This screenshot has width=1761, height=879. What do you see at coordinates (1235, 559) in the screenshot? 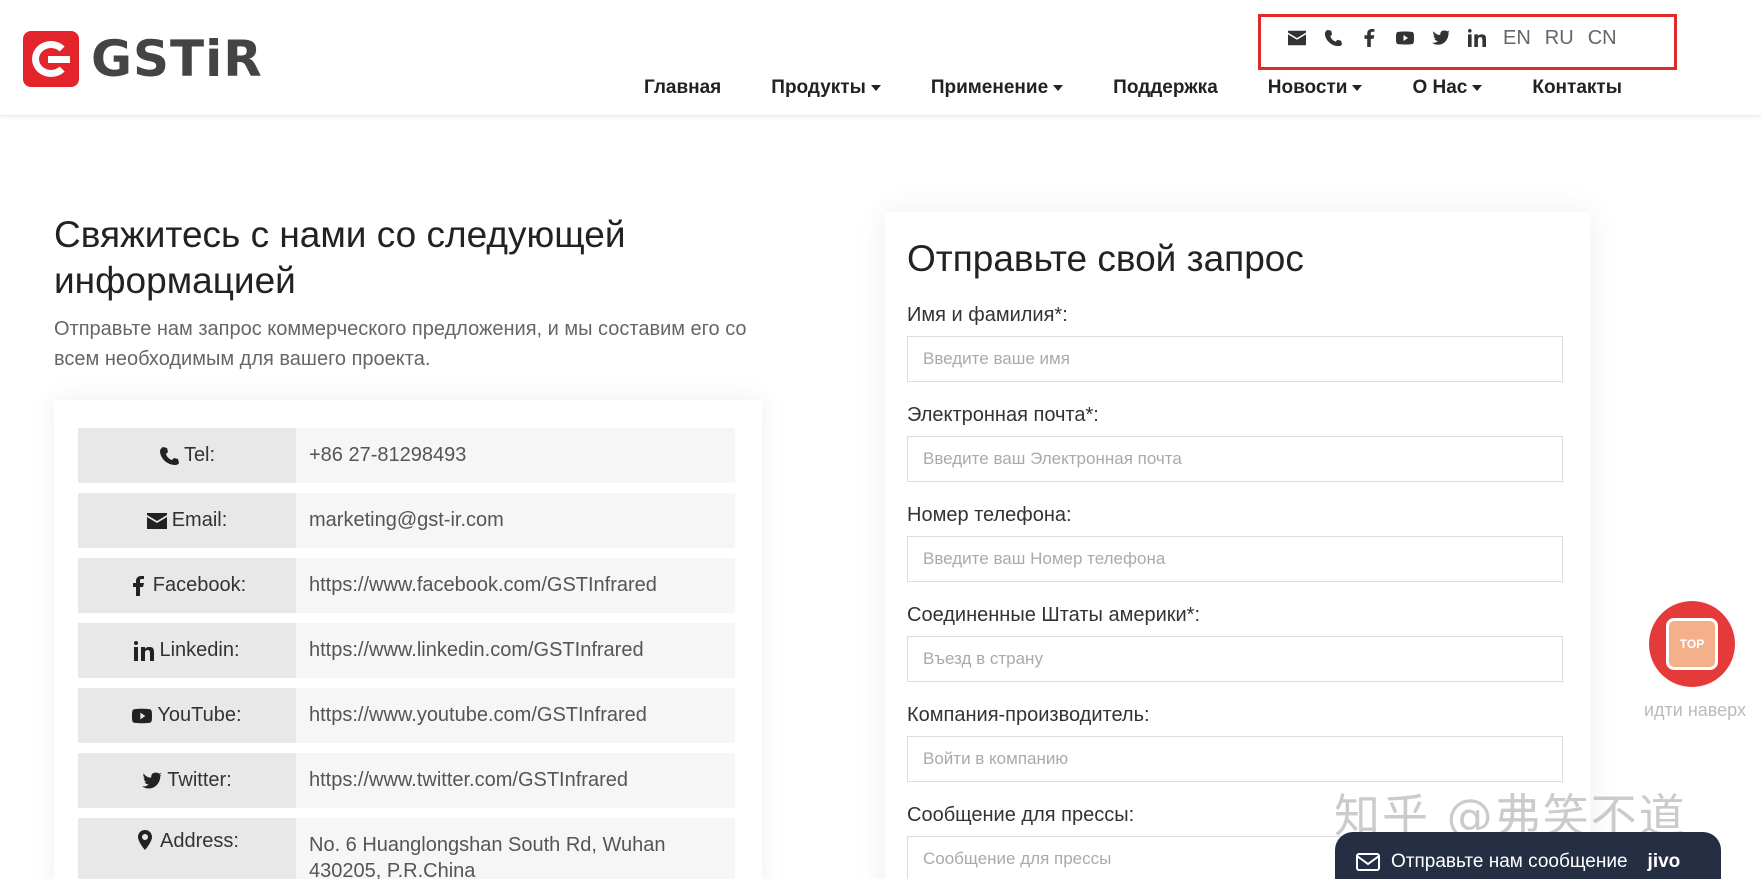
I see `phone-input` at bounding box center [1235, 559].